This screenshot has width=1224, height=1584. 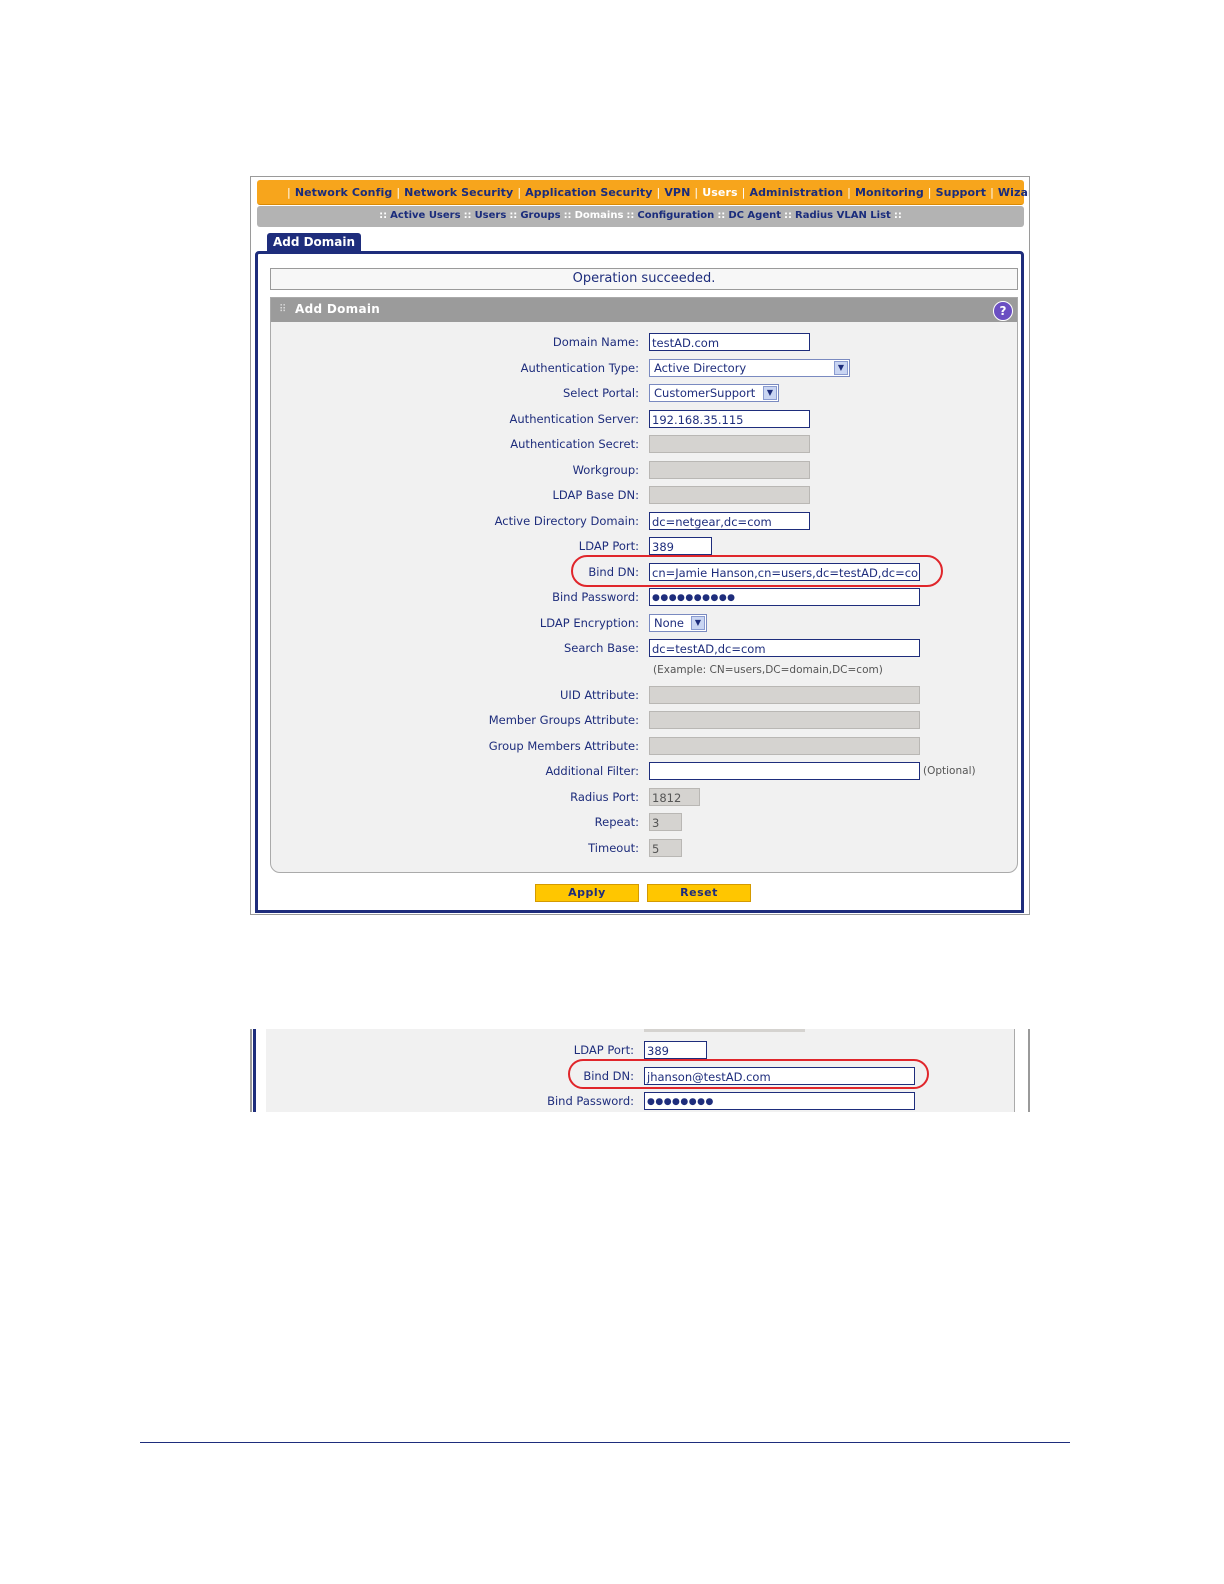 I want to click on additional-filter-input, so click(x=784, y=771).